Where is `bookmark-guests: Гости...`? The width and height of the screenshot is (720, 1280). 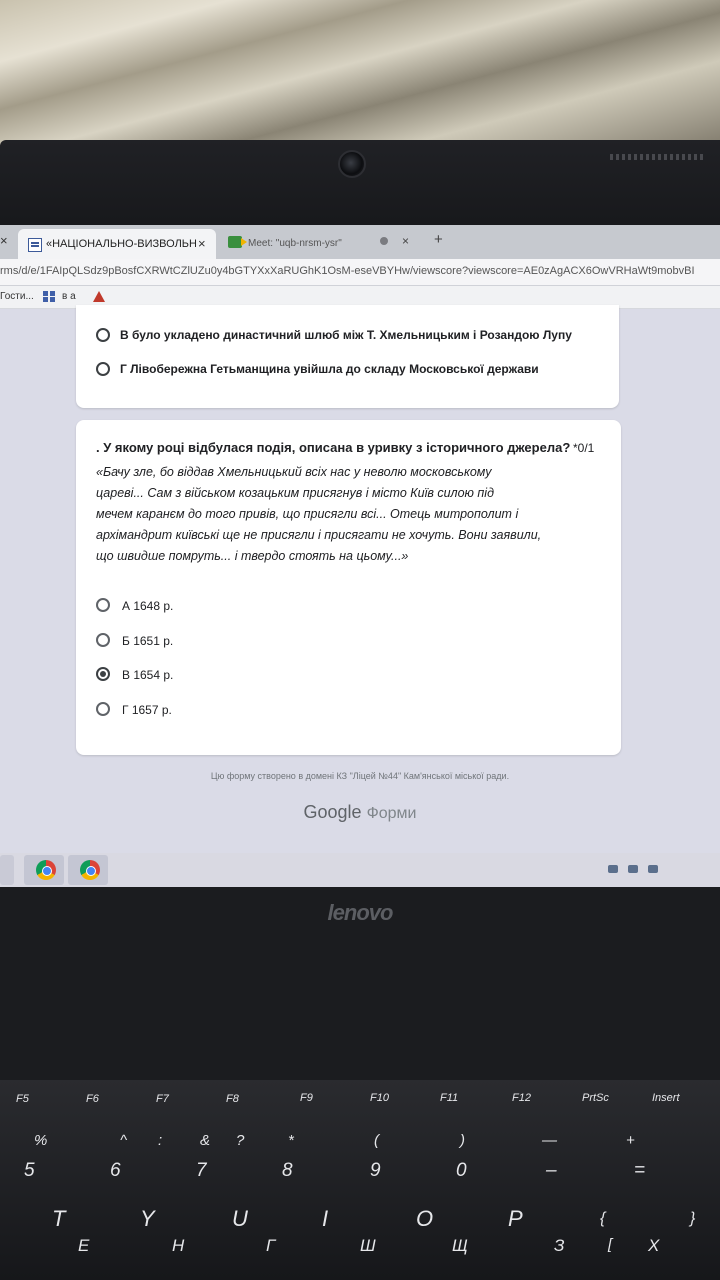
bookmark-guests: Гости... is located at coordinates (17, 296).